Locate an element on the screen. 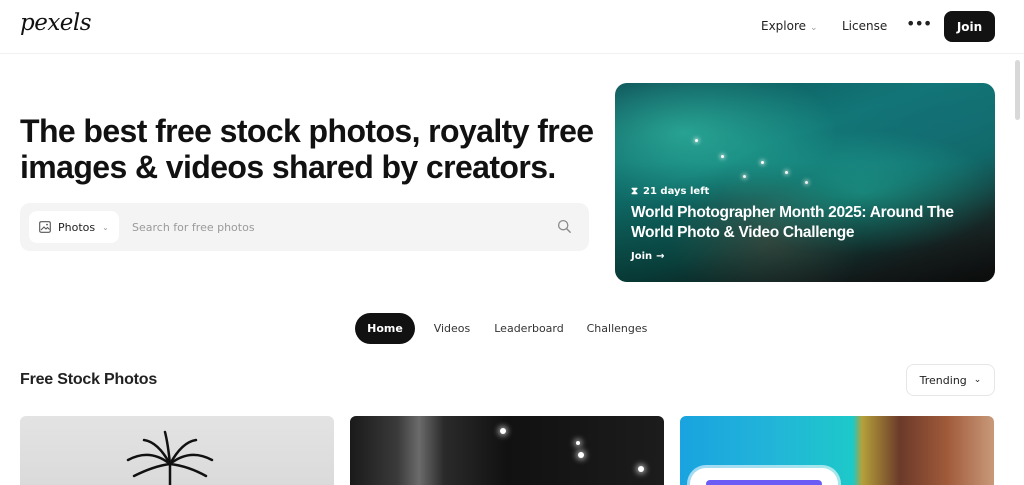  search-type-dropdown: Photos ⌄ is located at coordinates (74, 227).